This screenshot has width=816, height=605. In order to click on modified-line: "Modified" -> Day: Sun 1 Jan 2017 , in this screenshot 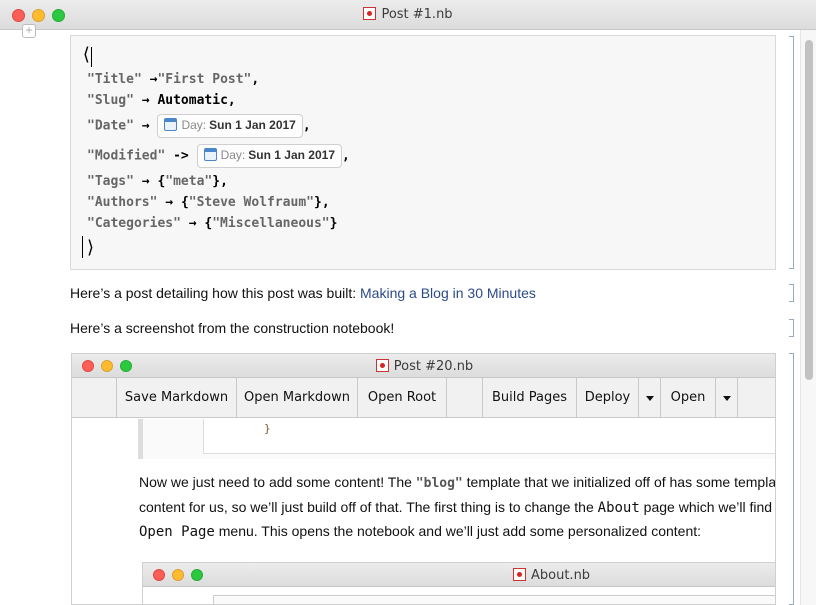, I will do `click(218, 156)`.